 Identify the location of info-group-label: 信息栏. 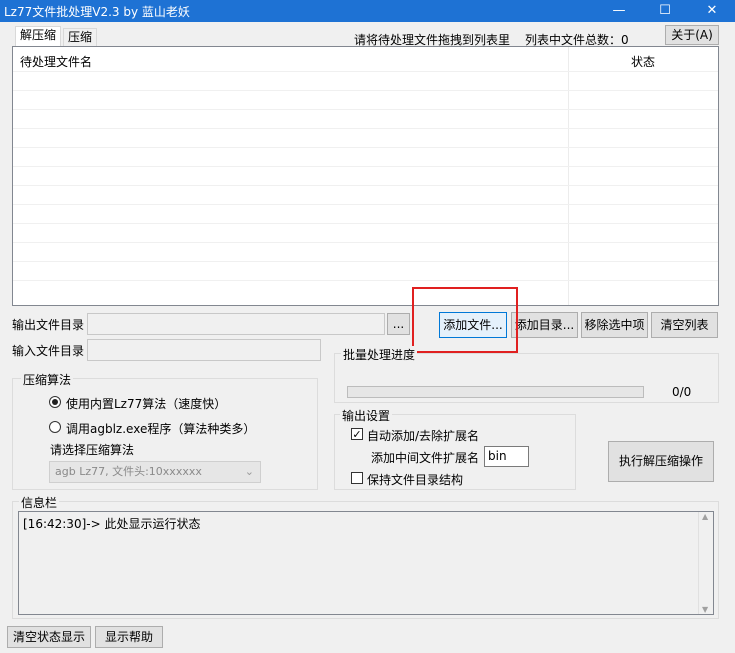
(39, 502).